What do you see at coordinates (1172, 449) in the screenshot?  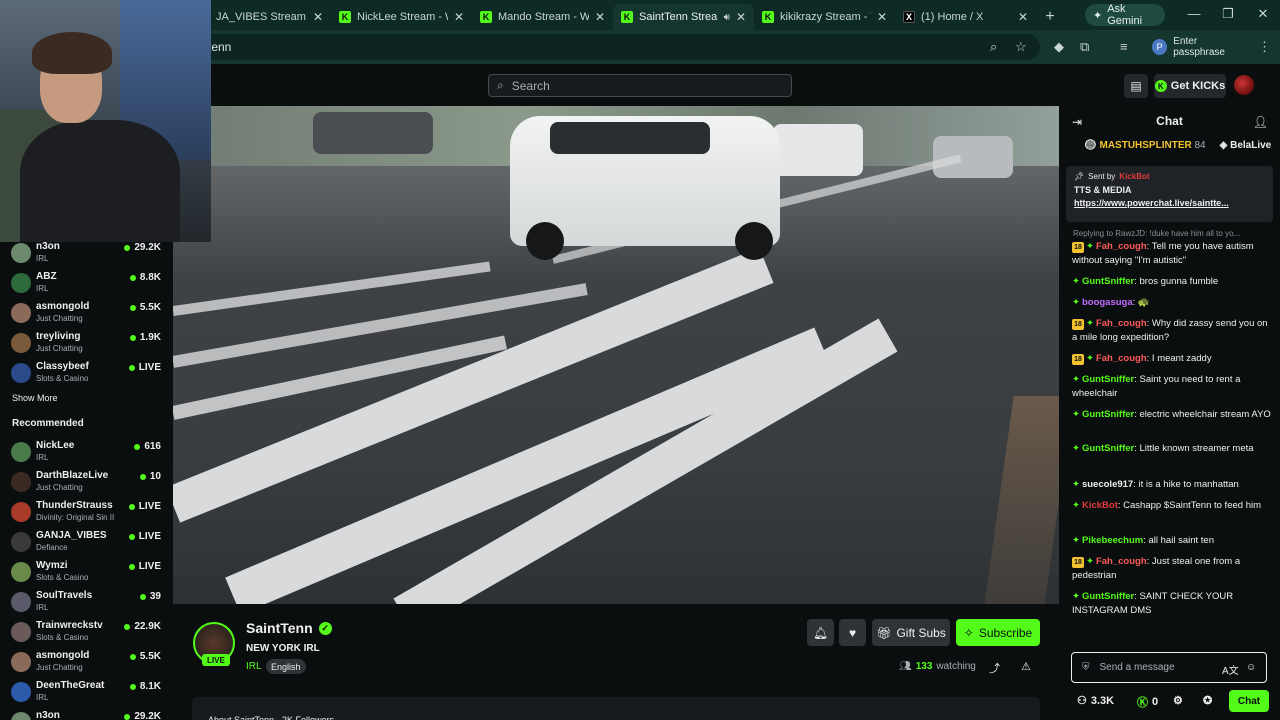 I see `chat-message: ✦ GuntSniffer: Little known streamer meta` at bounding box center [1172, 449].